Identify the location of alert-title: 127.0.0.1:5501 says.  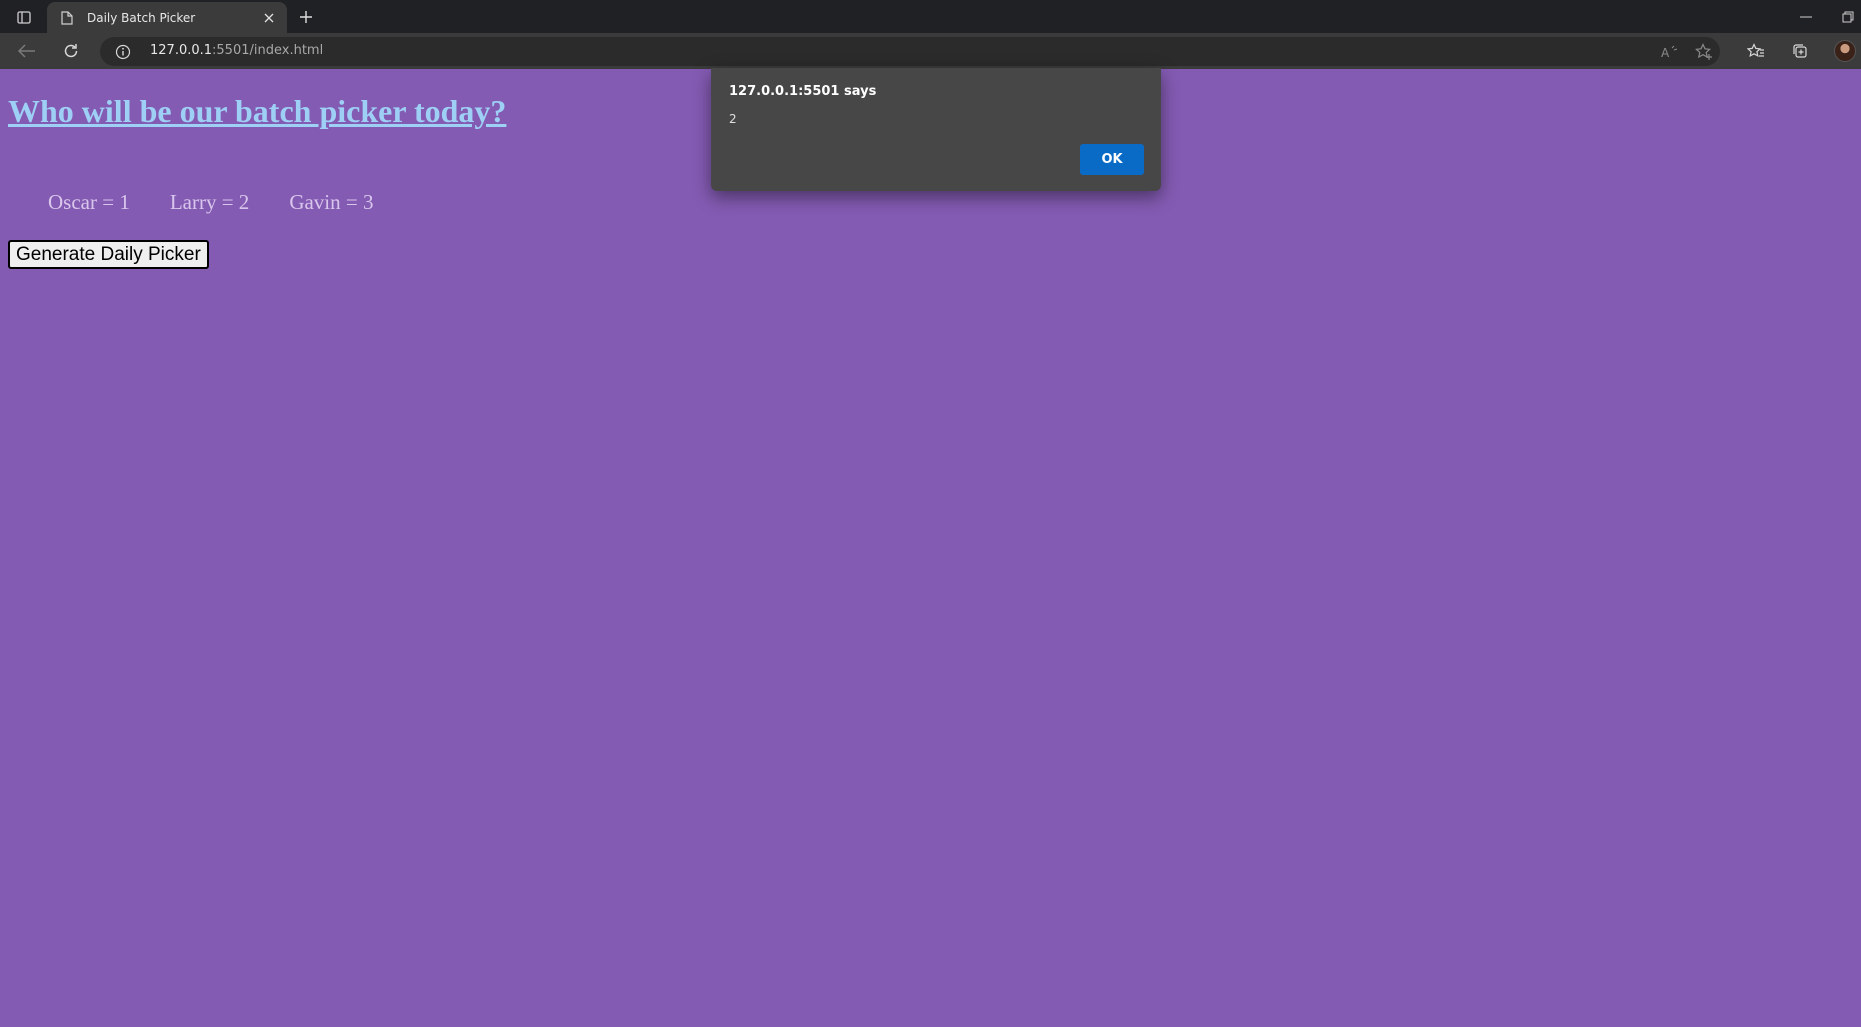
(803, 91).